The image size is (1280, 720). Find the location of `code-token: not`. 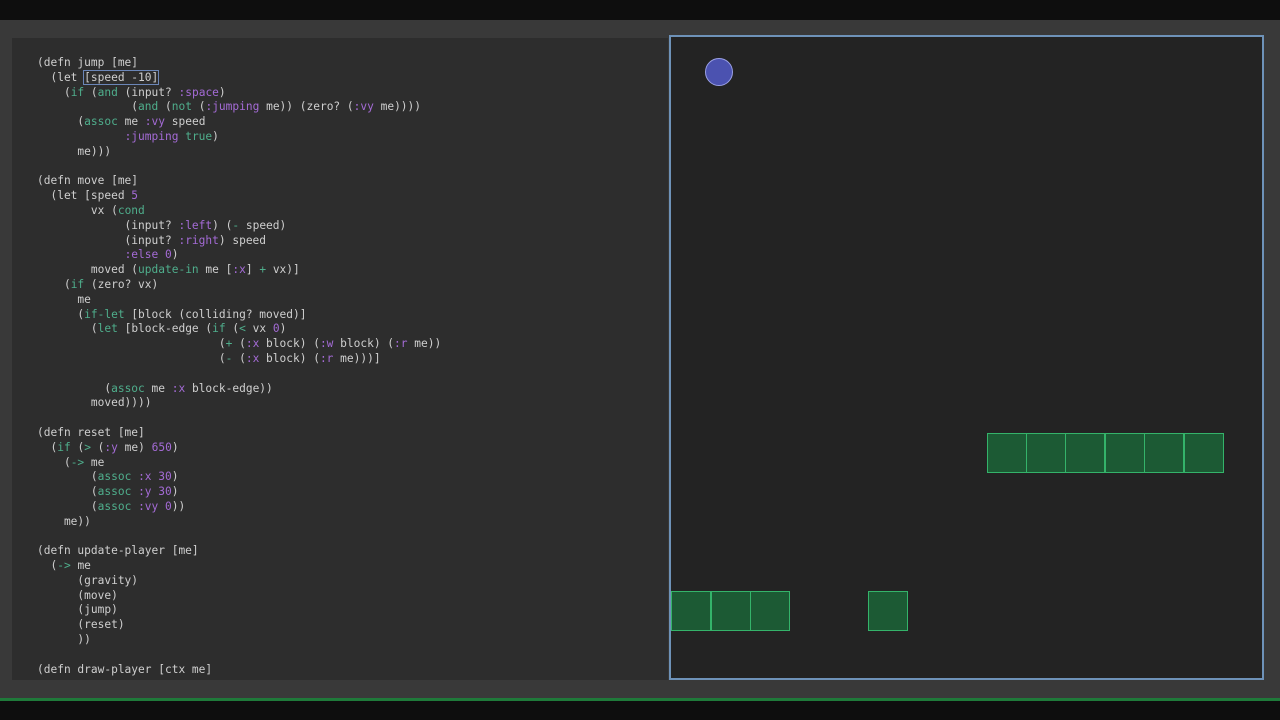

code-token: not is located at coordinates (181, 107).